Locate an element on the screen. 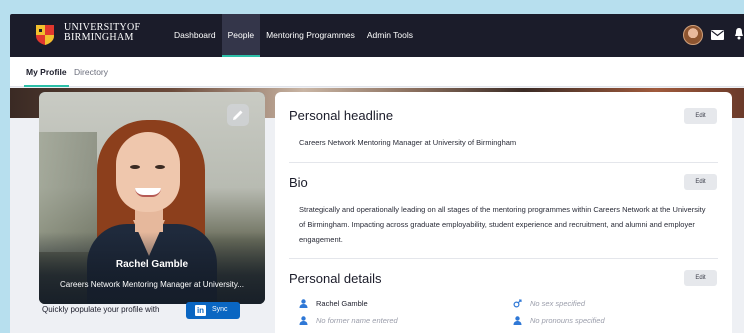 The image size is (744, 333). linkedin-icon: in is located at coordinates (200, 310).